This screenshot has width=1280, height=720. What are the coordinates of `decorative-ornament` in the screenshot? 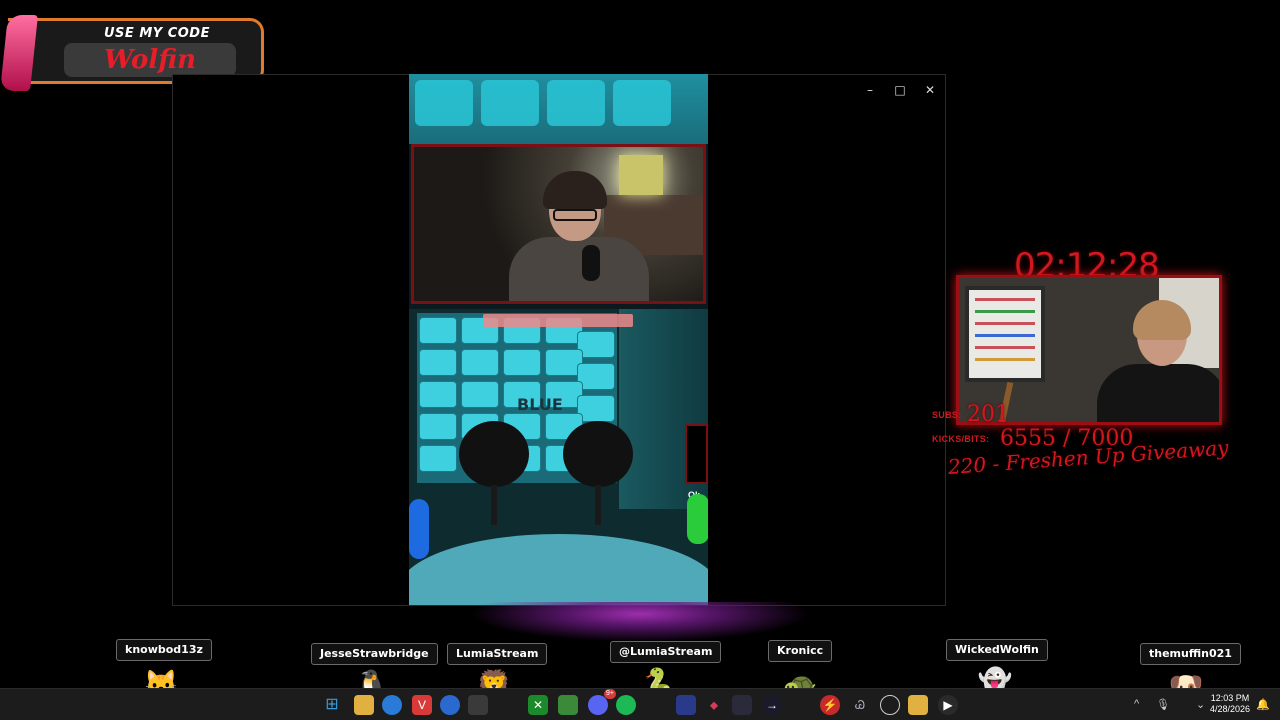 It's located at (640, 622).